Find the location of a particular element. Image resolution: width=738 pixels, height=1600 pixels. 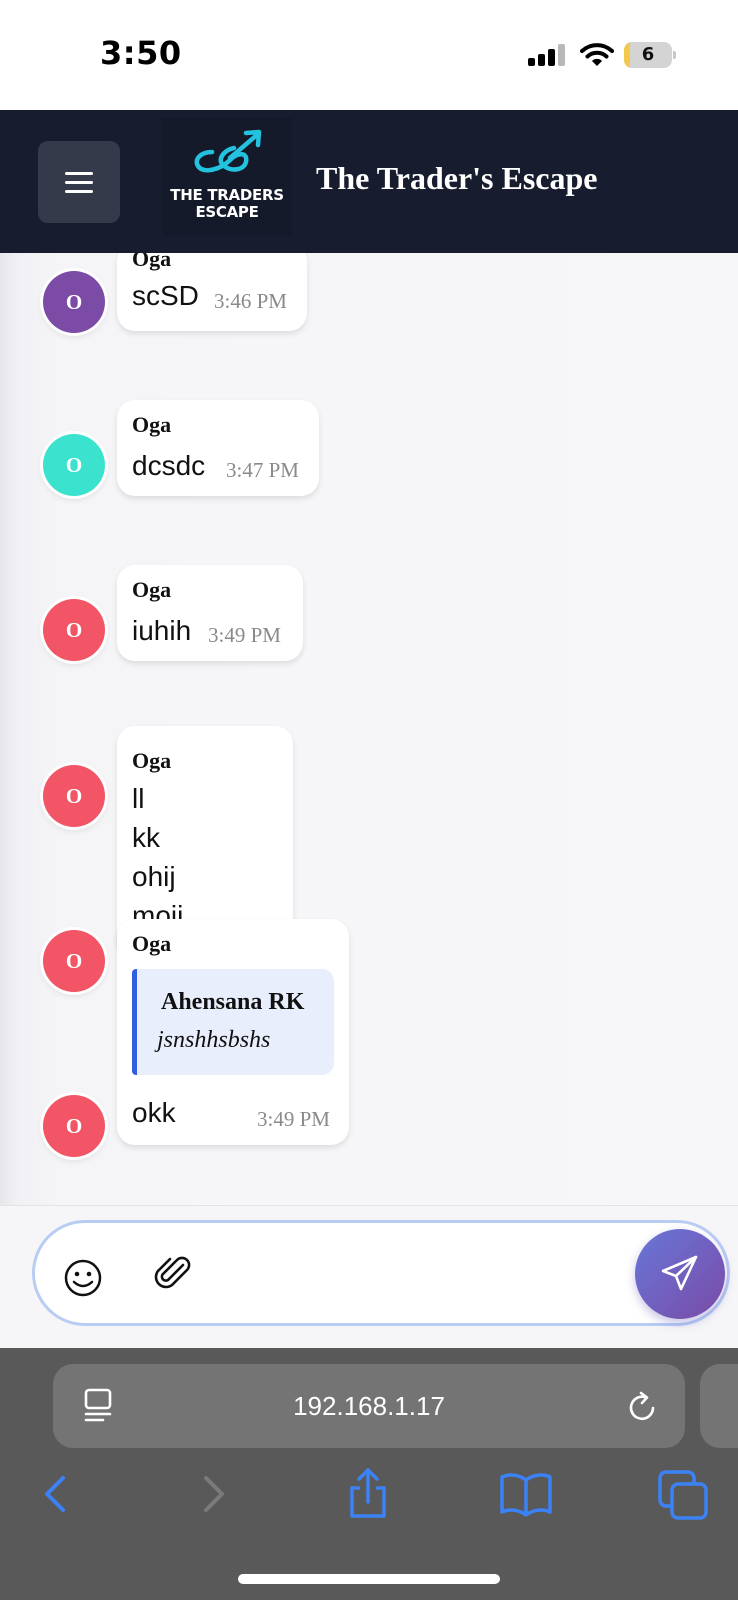

chevron-right-icon is located at coordinates (214, 1494).